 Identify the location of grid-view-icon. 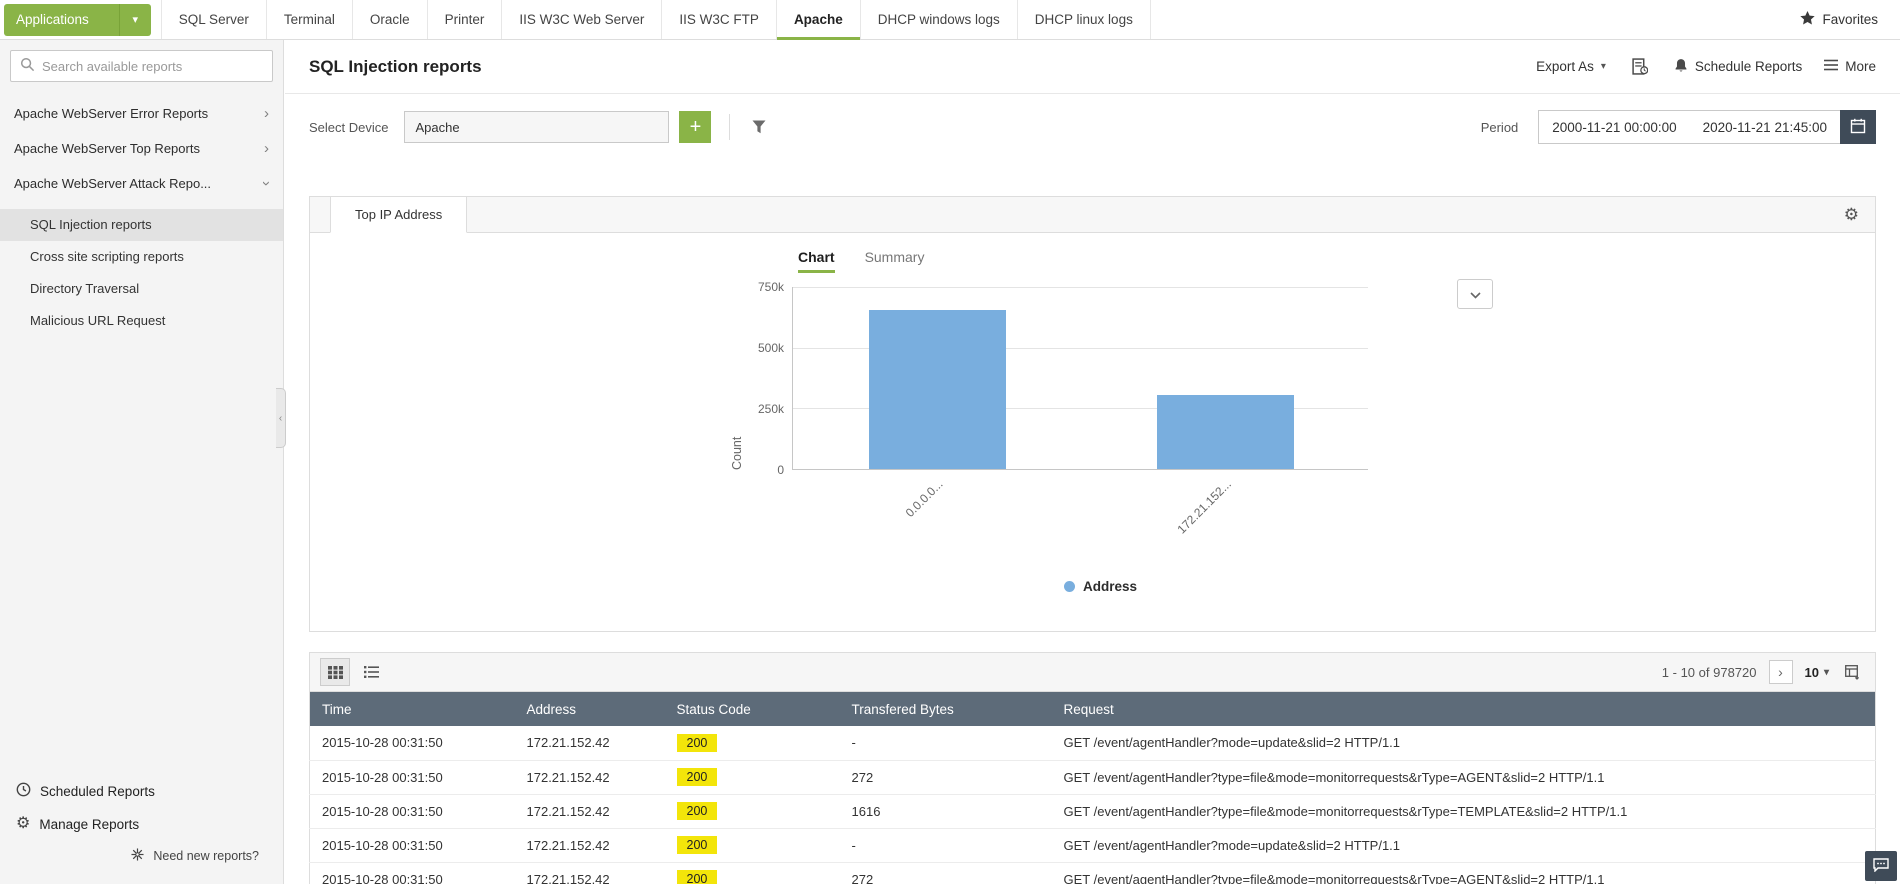
(335, 672).